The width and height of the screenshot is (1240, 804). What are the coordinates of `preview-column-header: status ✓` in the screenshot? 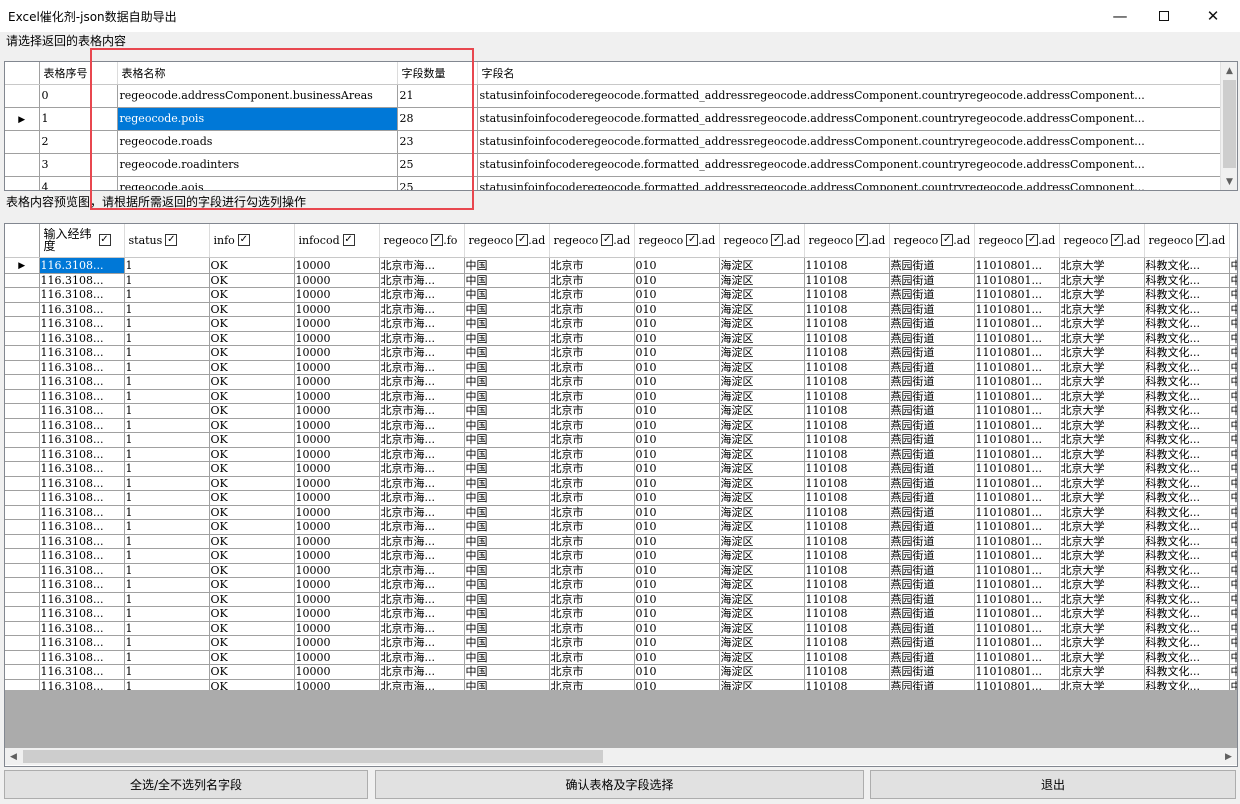 It's located at (167, 241).